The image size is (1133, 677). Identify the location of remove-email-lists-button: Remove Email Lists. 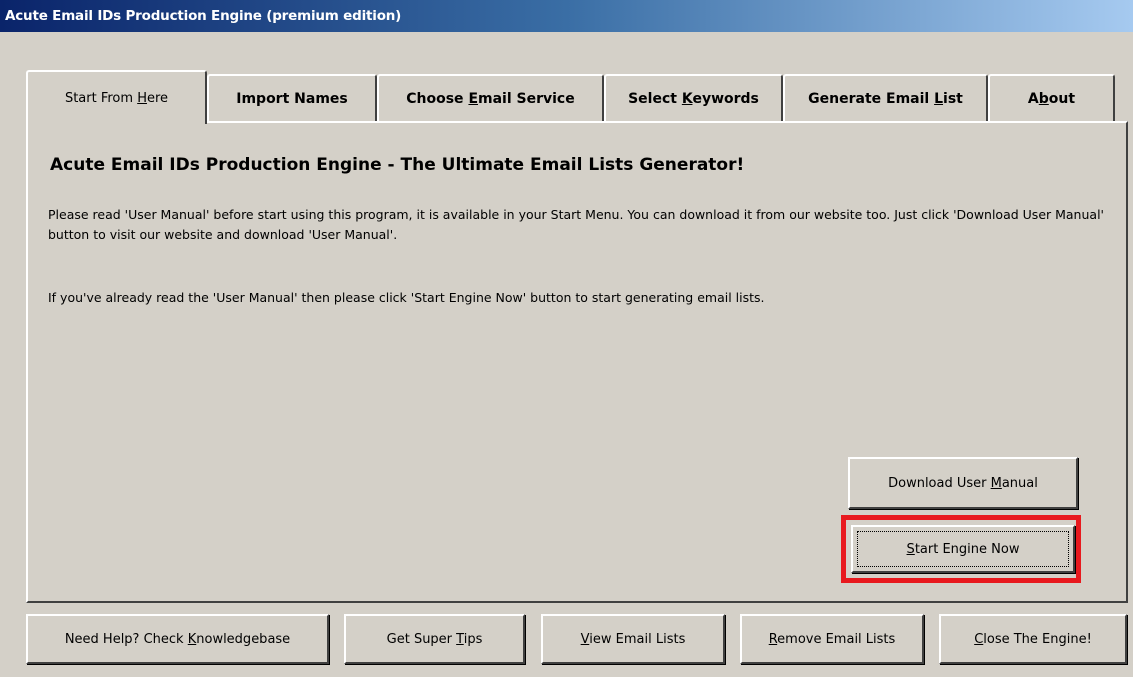
(832, 639).